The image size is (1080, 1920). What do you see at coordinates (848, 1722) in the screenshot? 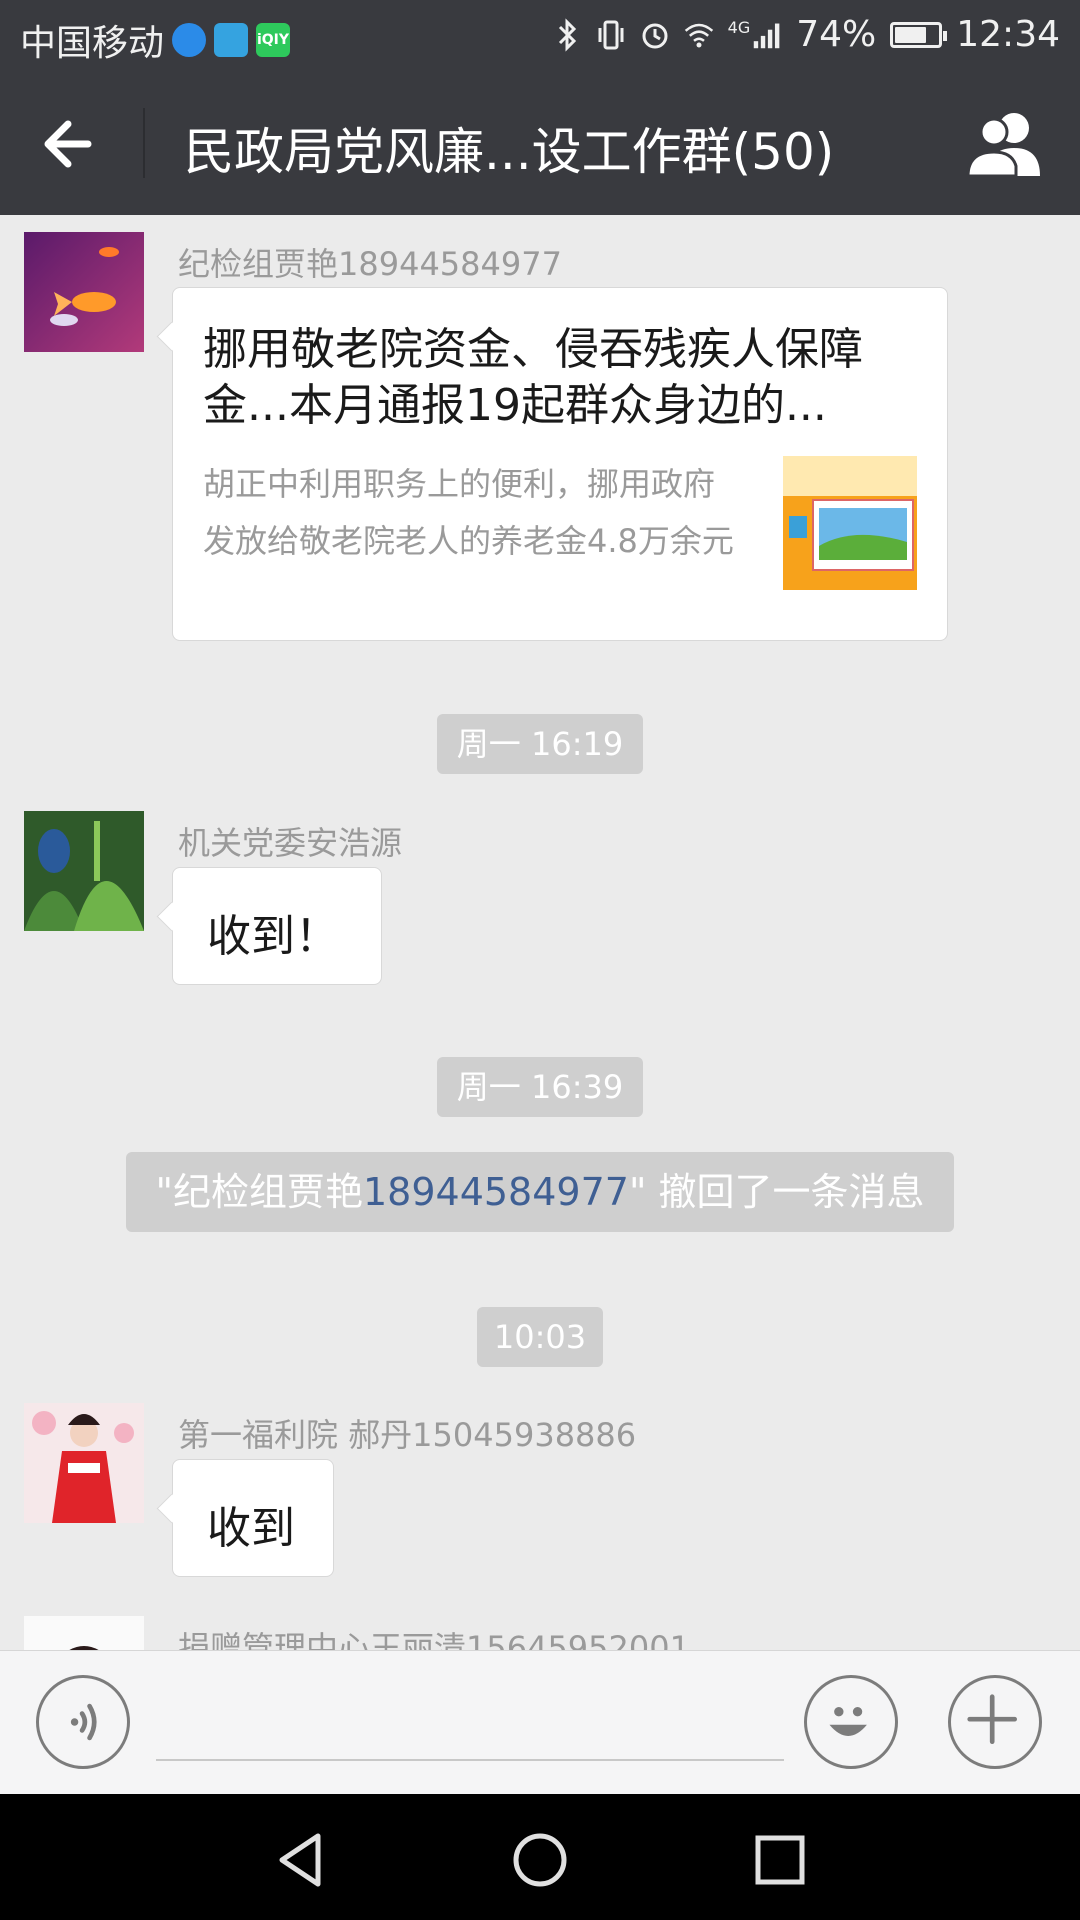
I see `smiley-icon` at bounding box center [848, 1722].